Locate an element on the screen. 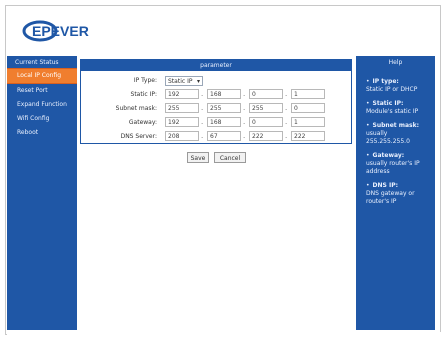 The image size is (448, 342). help-entry-title-text: IP type: is located at coordinates (385, 81).